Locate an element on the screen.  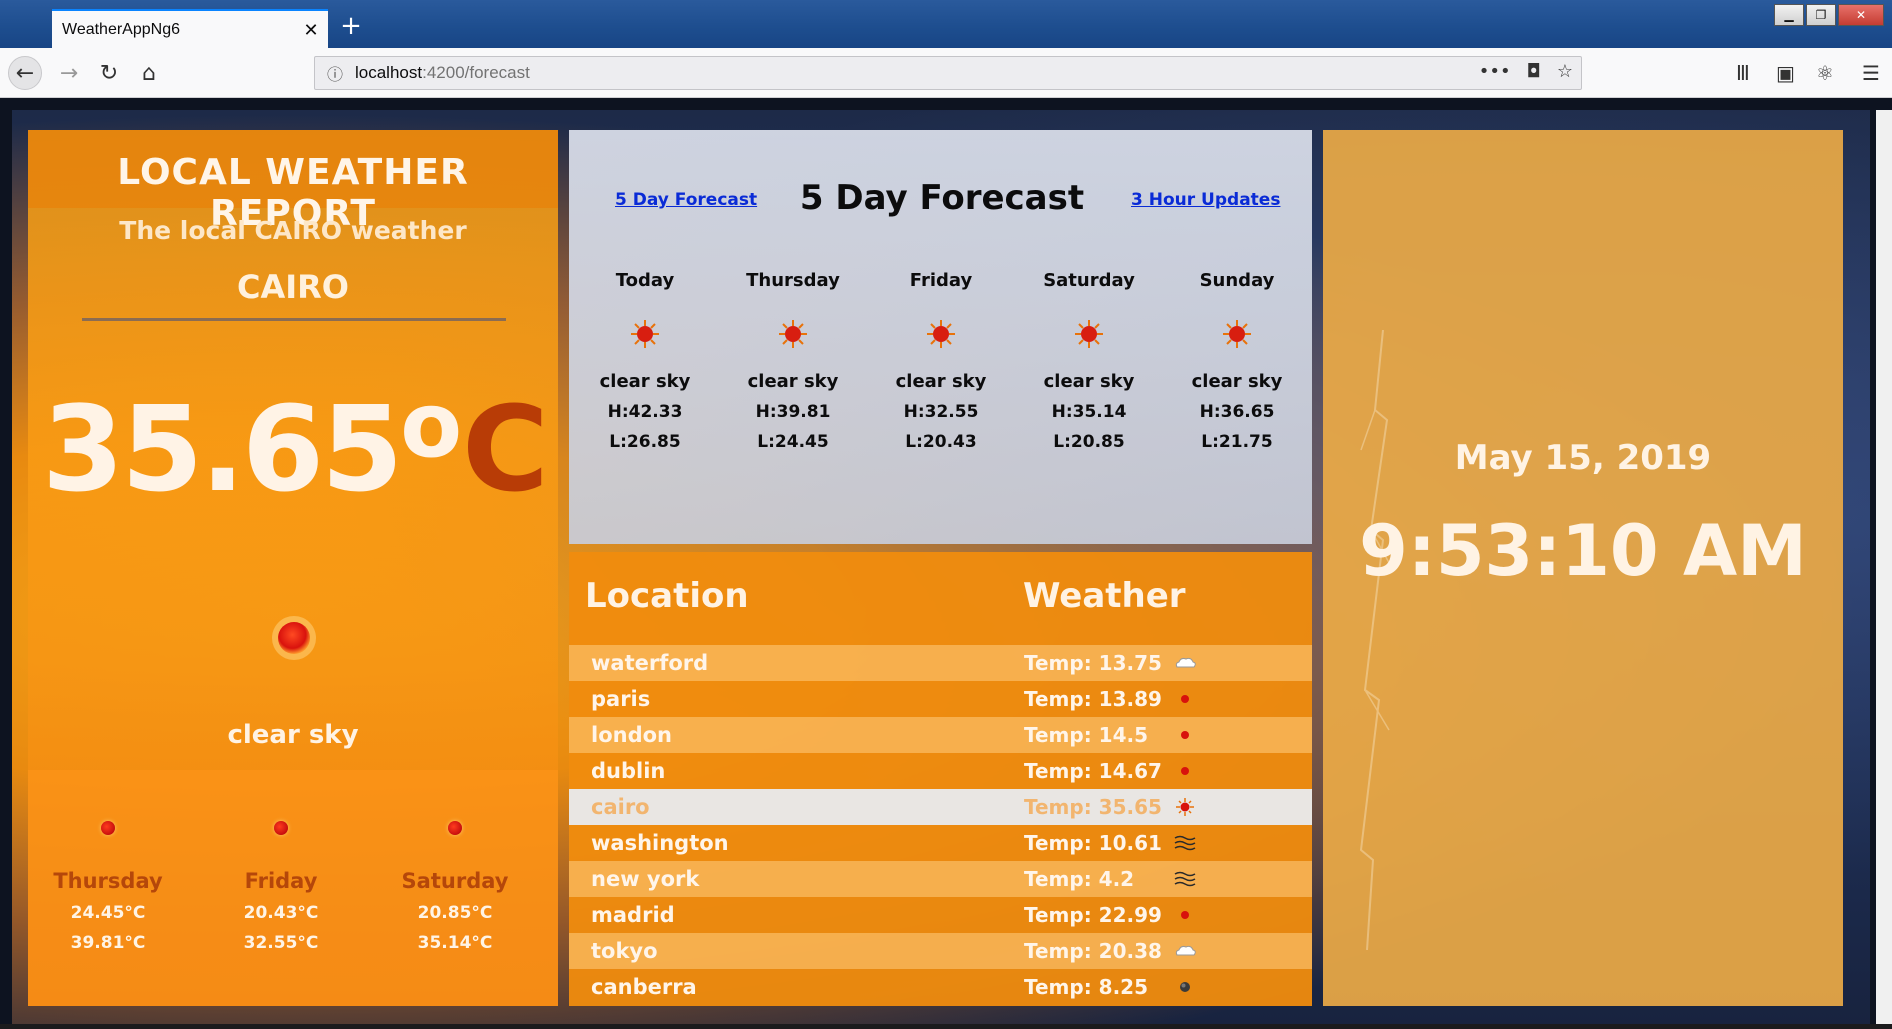
location-row: new york Temp: 4.2 is located at coordinates (940, 879).